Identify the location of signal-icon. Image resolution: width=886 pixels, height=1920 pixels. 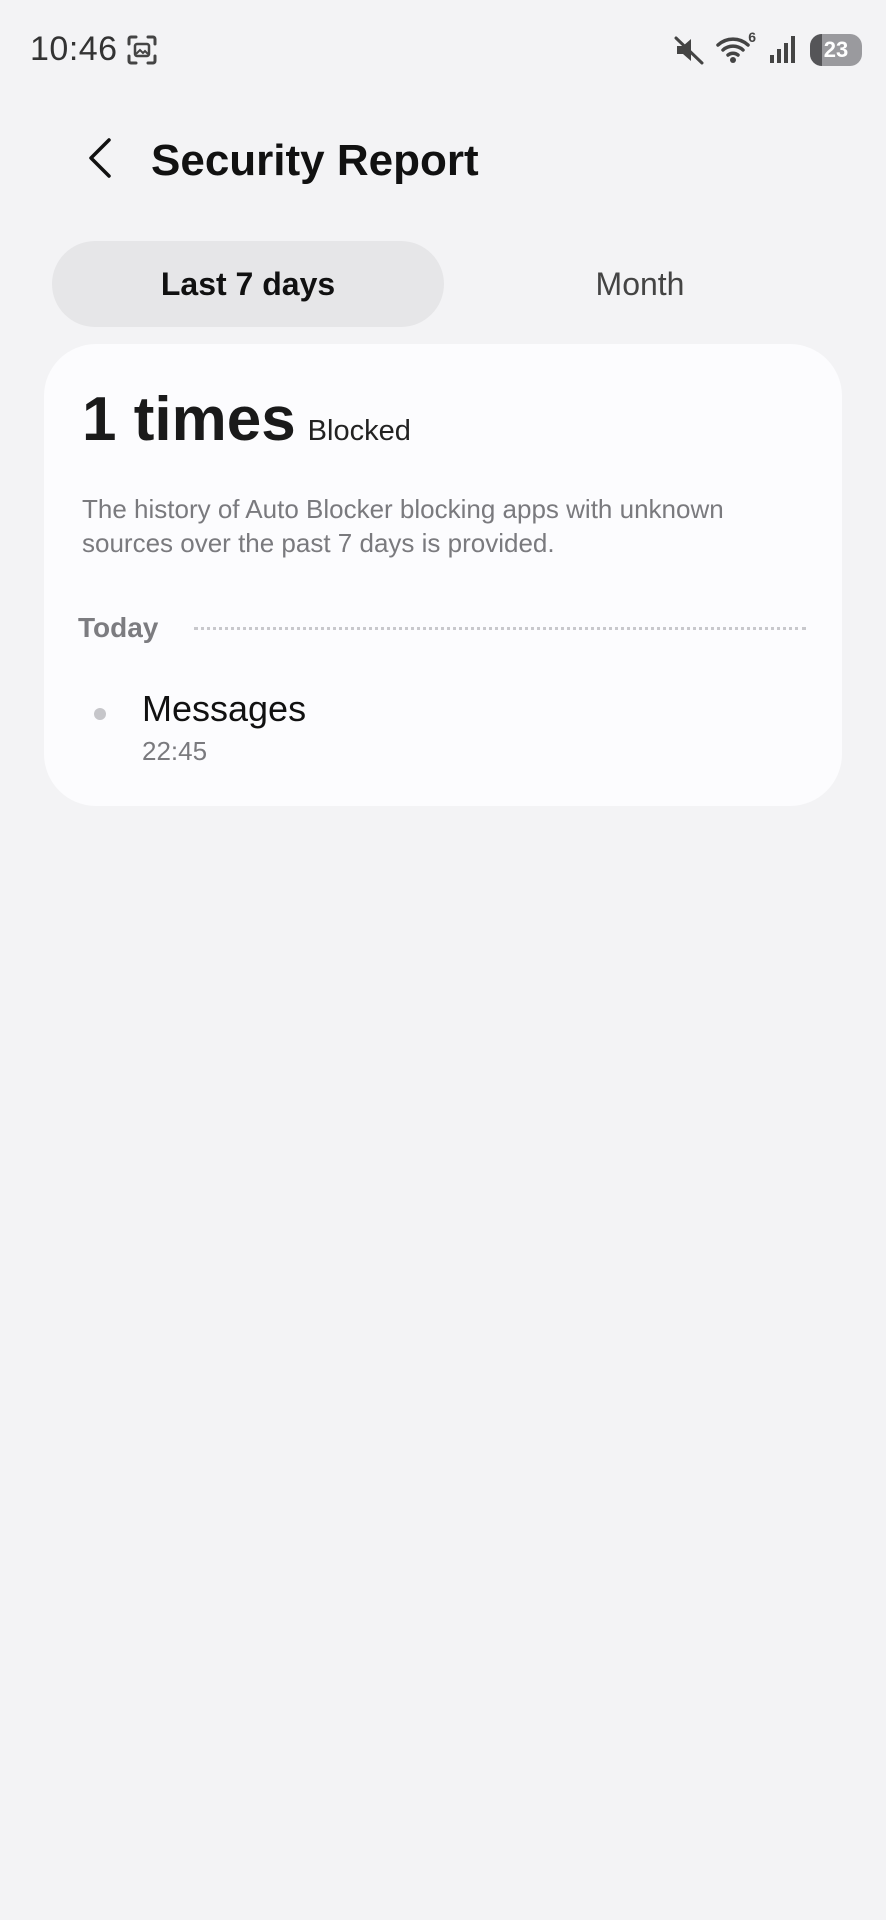
(783, 50).